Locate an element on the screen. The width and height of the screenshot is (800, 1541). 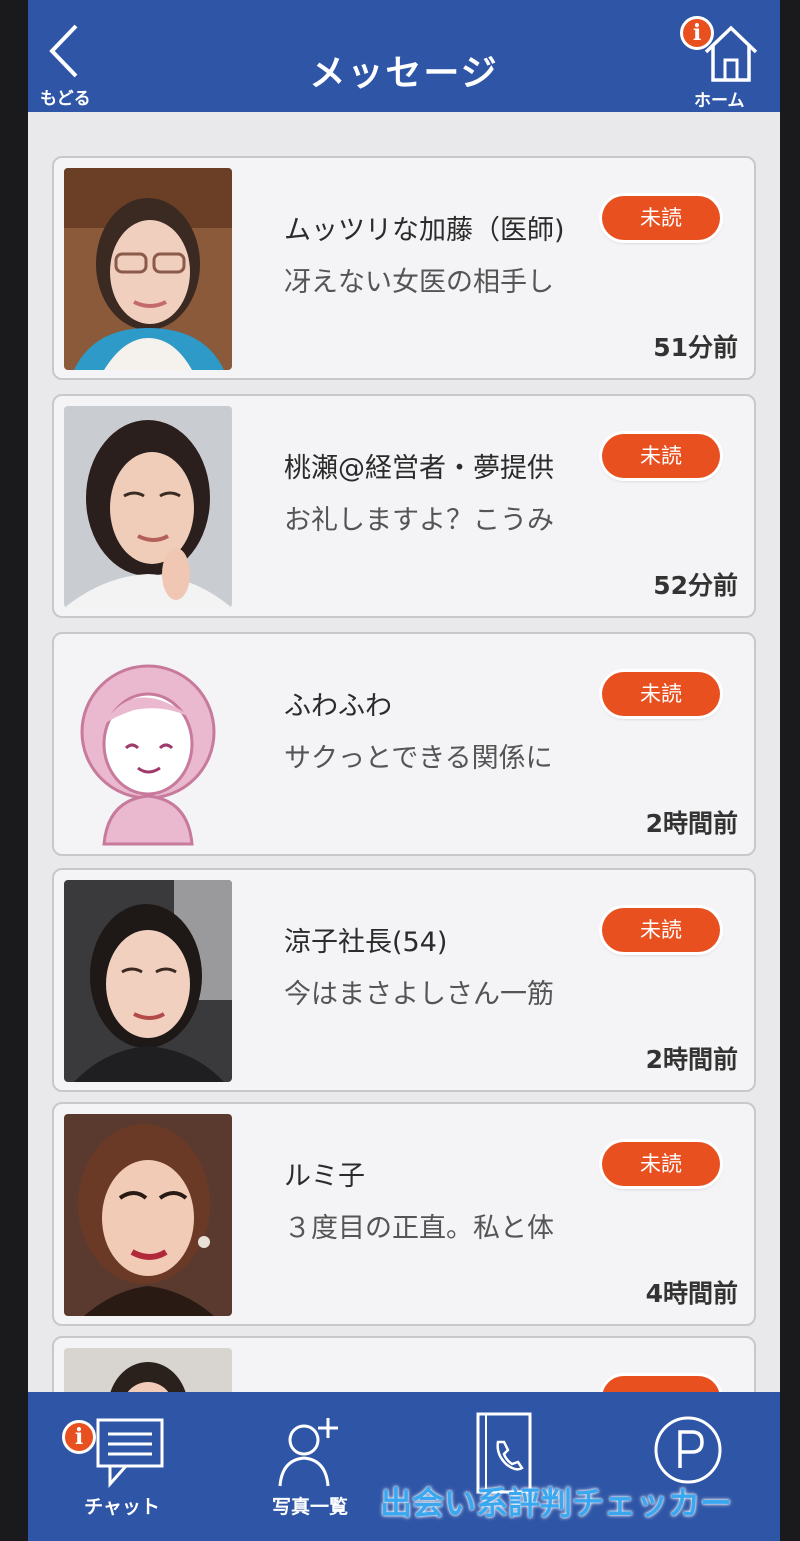
home-label: ホーム is located at coordinates (719, 101).